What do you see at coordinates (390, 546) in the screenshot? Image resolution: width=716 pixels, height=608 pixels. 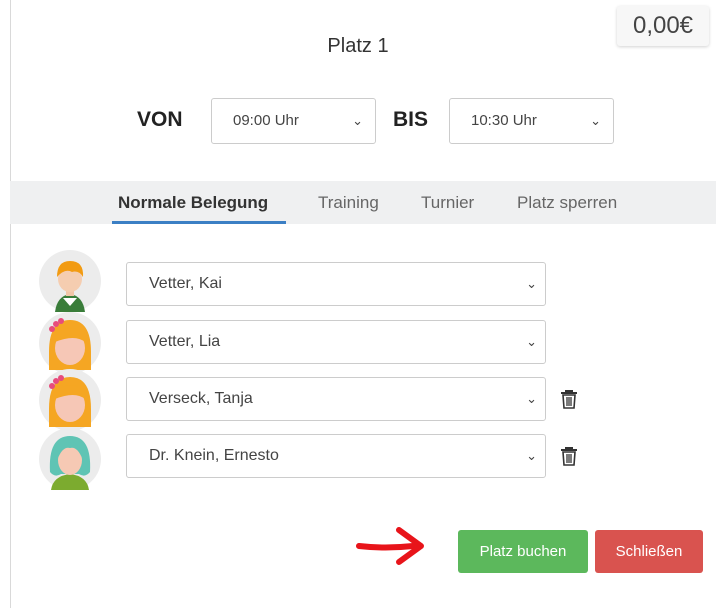 I see `red-arrow-annotation-icon` at bounding box center [390, 546].